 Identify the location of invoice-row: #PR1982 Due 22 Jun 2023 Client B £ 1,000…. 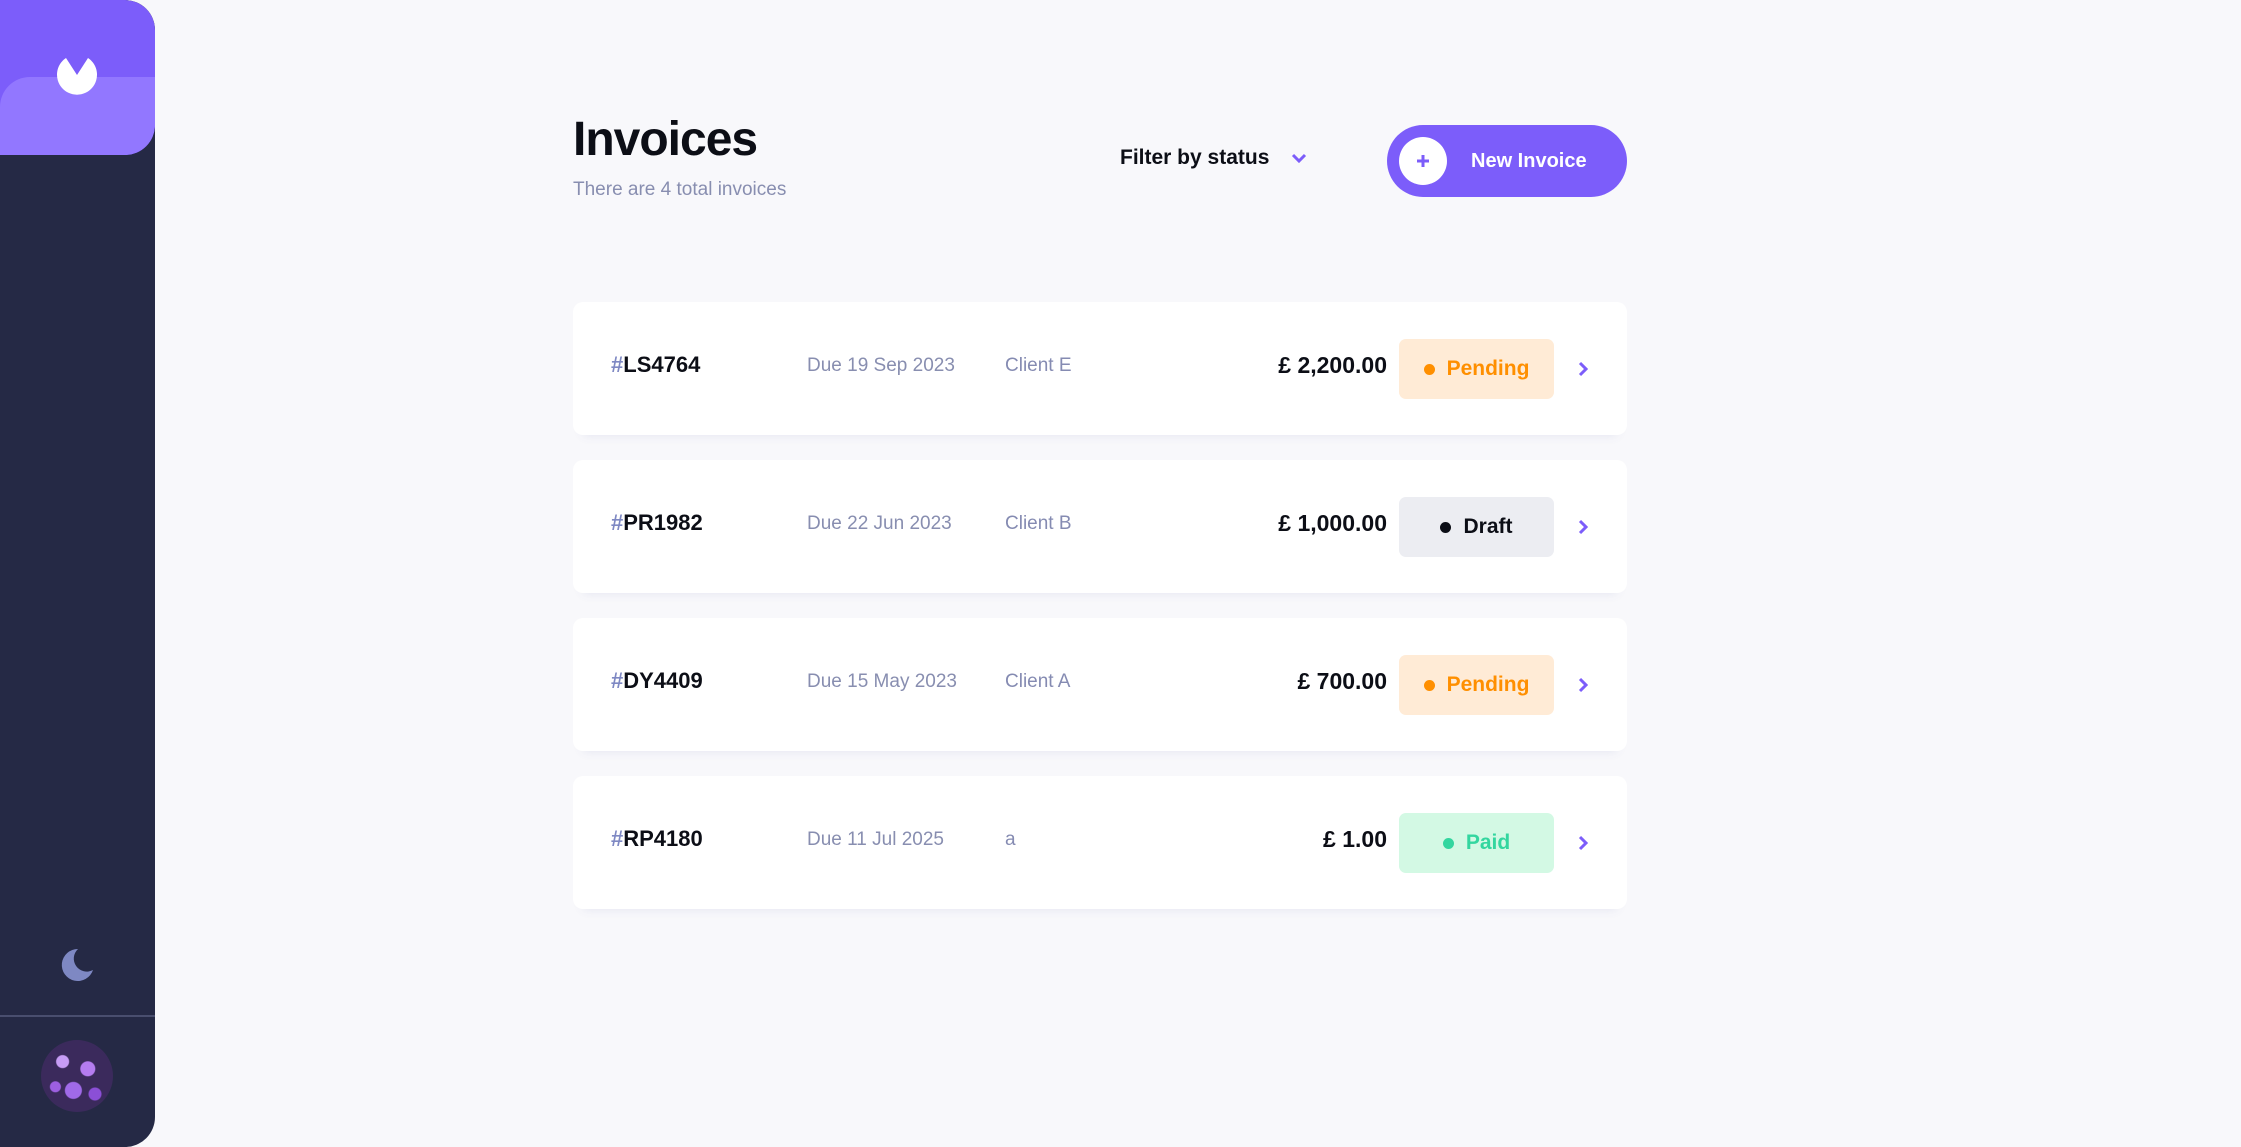
(1100, 526).